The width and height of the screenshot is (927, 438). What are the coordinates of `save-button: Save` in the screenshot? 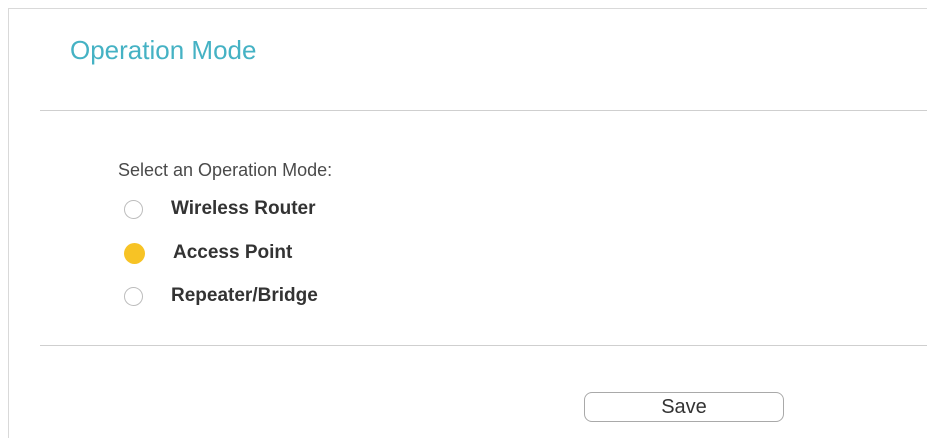 It's located at (684, 407).